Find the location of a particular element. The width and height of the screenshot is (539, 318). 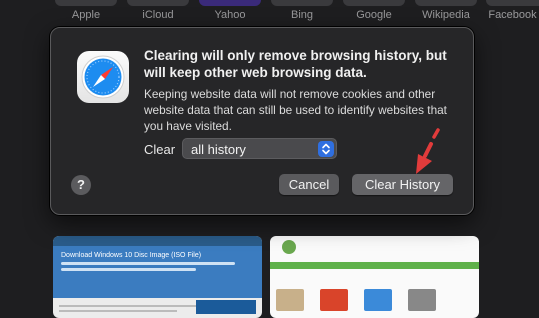

favorite-icloud: iCloud is located at coordinates (158, 10).